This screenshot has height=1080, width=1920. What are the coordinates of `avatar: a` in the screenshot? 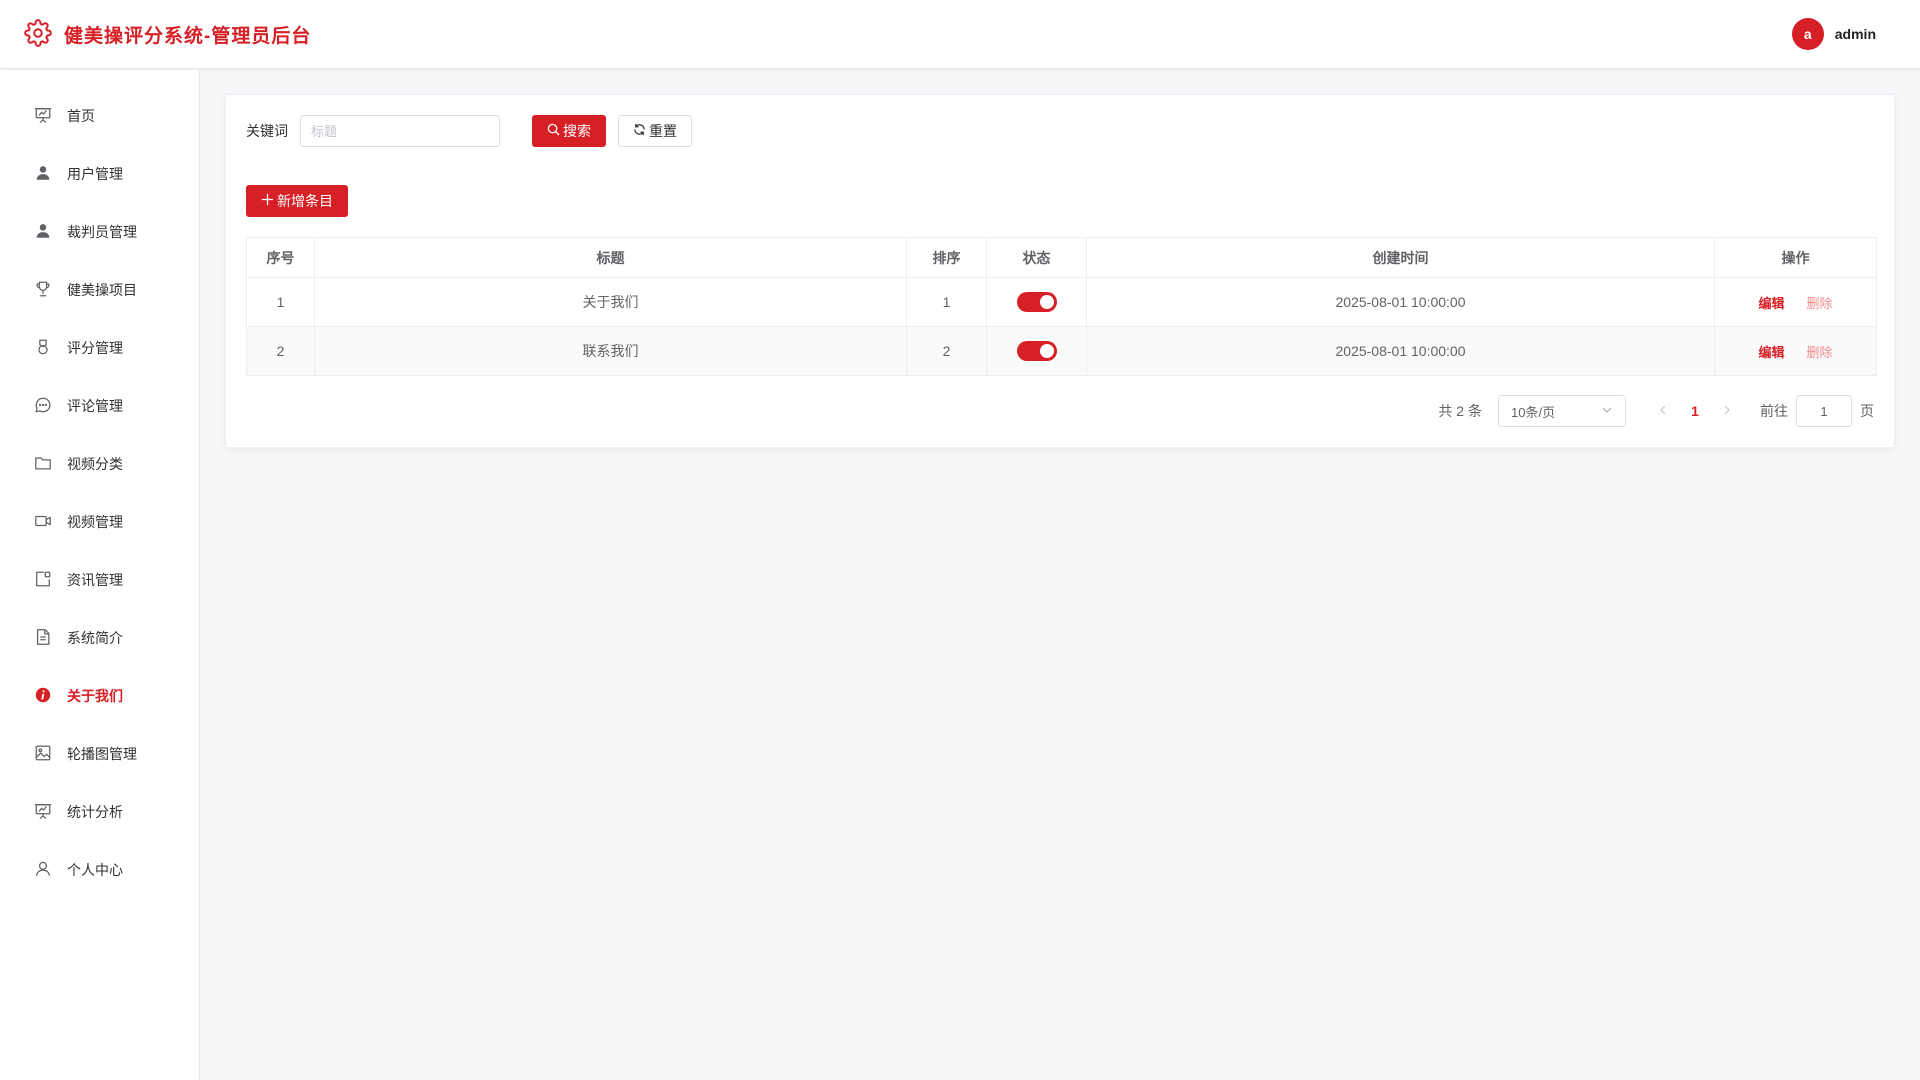 It's located at (1807, 34).